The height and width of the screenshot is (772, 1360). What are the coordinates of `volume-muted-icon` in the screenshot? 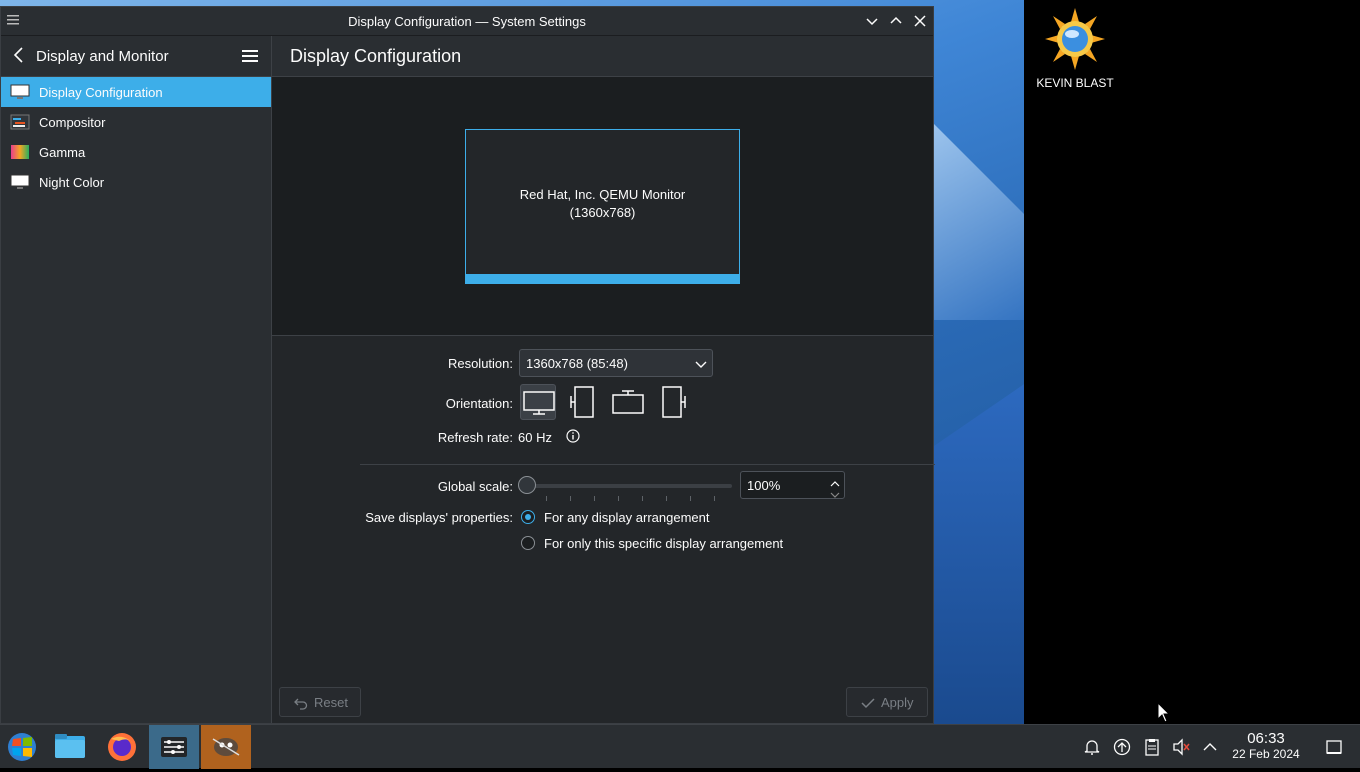 It's located at (1181, 747).